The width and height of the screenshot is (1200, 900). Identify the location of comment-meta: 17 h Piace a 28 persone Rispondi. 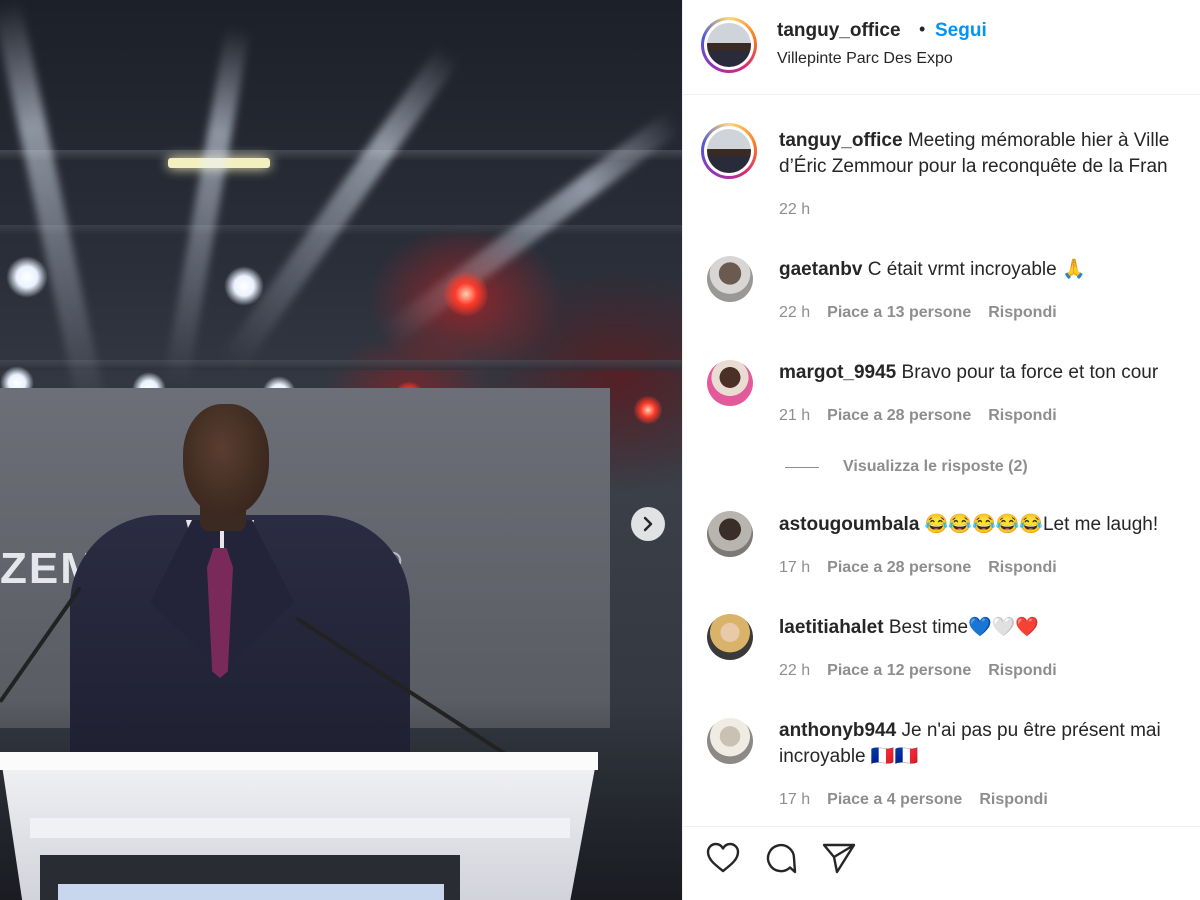
(918, 568).